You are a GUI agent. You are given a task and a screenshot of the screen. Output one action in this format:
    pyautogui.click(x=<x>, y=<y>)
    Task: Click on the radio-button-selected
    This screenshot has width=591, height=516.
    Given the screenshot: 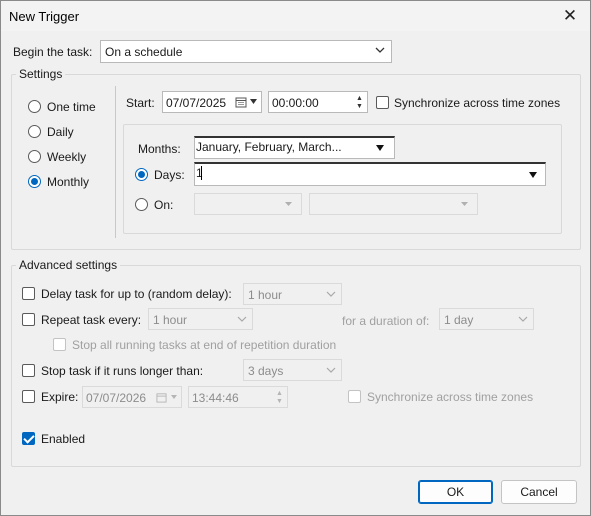 What is the action you would take?
    pyautogui.click(x=34, y=181)
    